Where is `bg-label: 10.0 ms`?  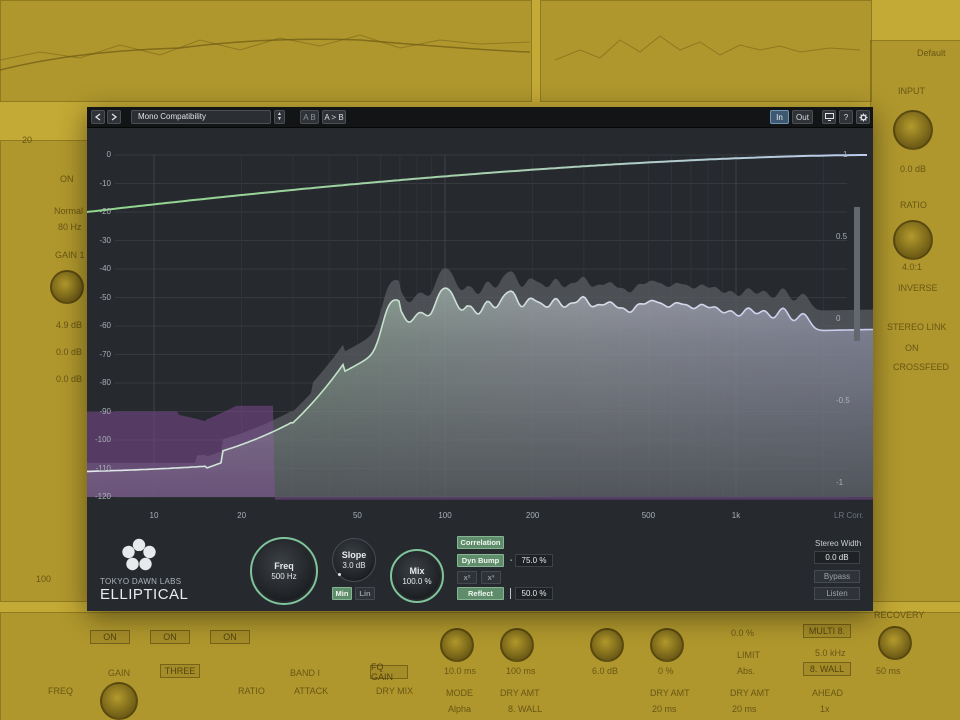
bg-label: 10.0 ms is located at coordinates (460, 671).